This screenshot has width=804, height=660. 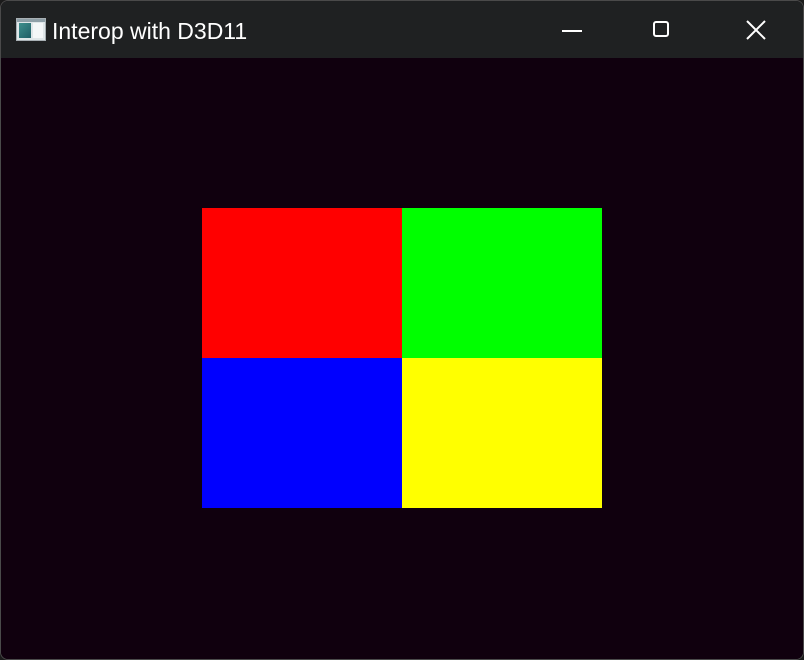 I want to click on minimize-icon, so click(x=572, y=31).